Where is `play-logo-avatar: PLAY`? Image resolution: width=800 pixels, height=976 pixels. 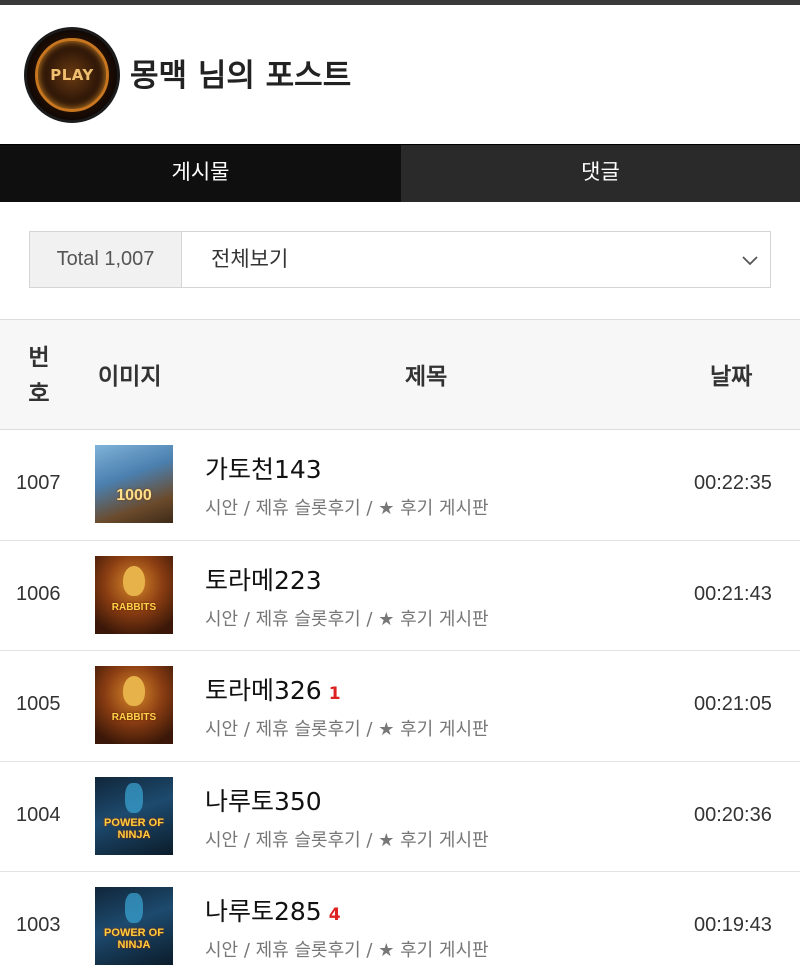
play-logo-avatar: PLAY is located at coordinates (72, 75).